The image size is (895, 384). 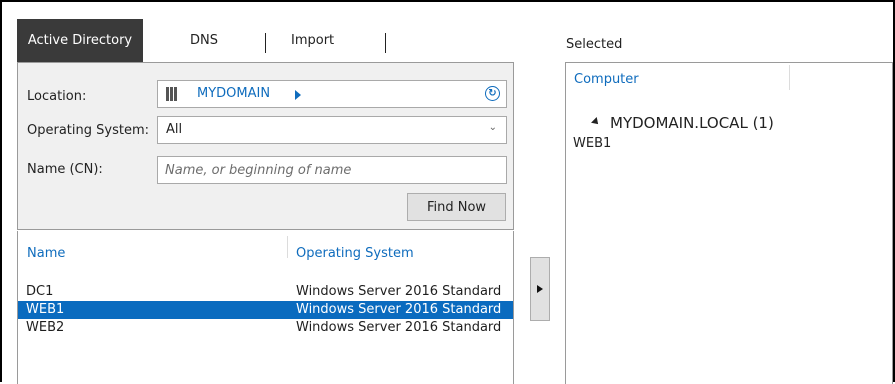 What do you see at coordinates (332, 130) in the screenshot?
I see `os-select: All ⌄` at bounding box center [332, 130].